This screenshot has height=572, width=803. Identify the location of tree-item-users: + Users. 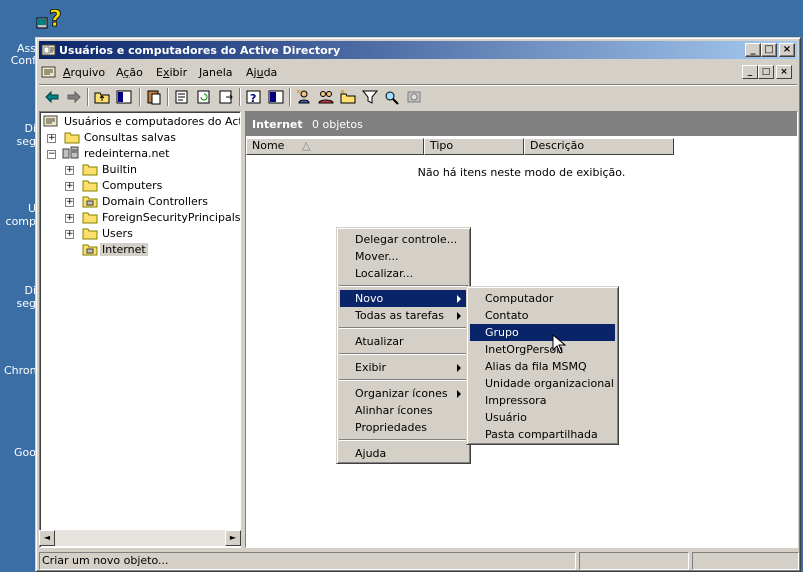
(149, 234).